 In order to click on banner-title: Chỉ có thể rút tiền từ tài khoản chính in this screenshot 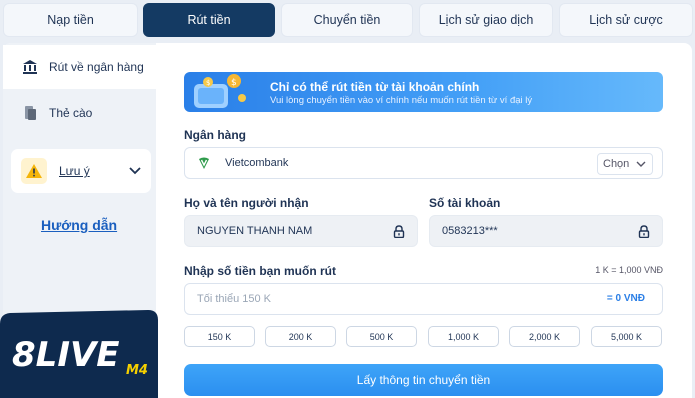, I will do `click(375, 87)`.